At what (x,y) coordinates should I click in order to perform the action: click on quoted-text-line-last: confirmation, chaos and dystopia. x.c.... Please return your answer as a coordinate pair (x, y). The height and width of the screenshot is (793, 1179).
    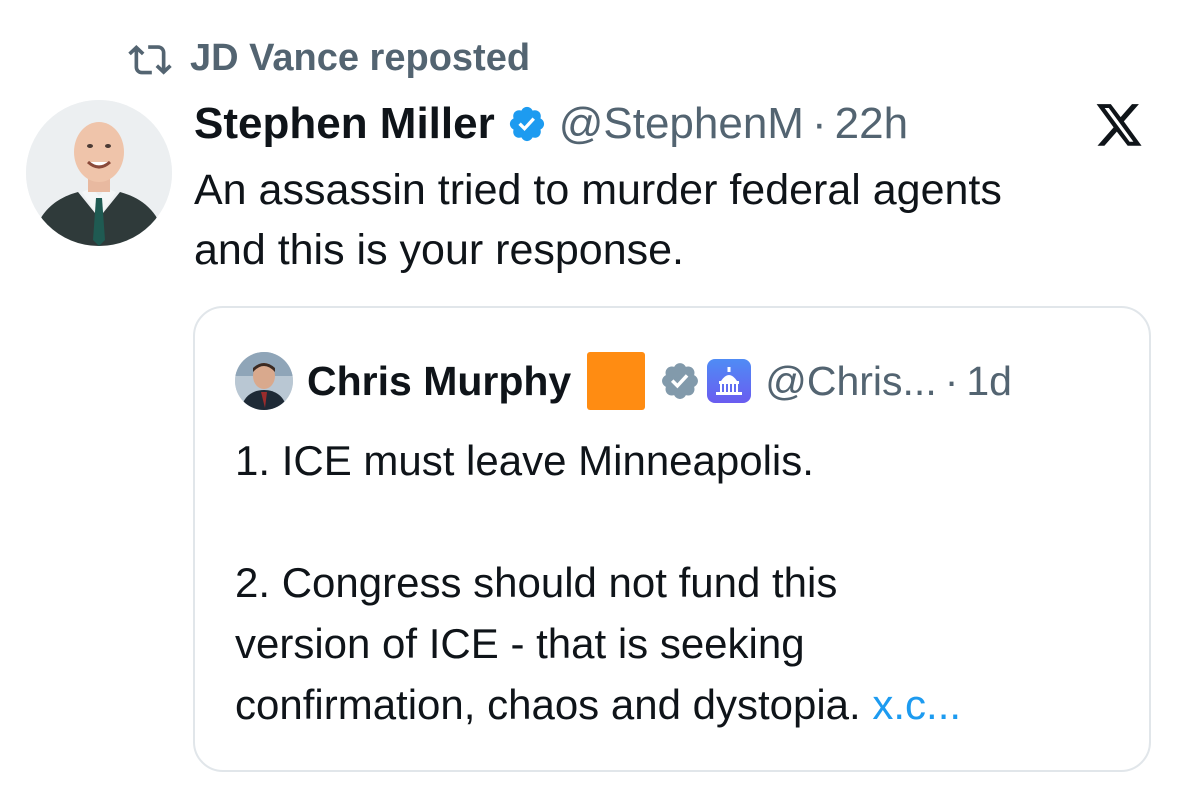
    Looking at the image, I should click on (675, 704).